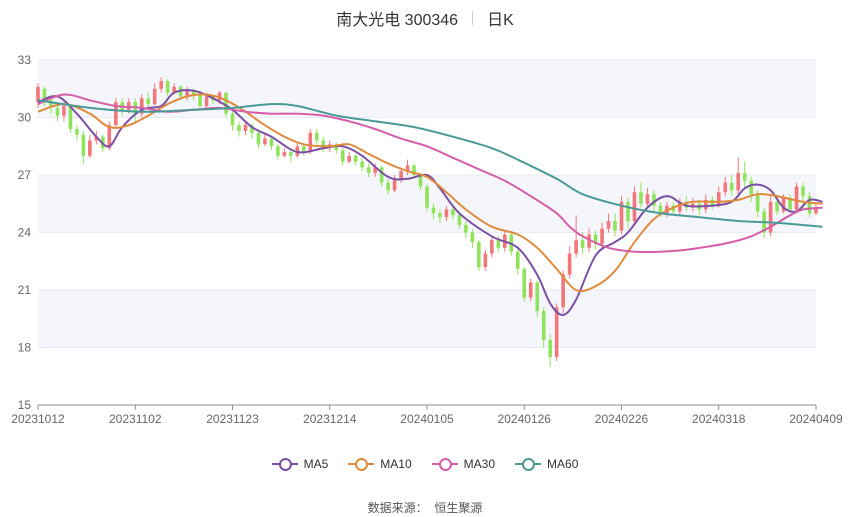 This screenshot has width=850, height=517. Describe the element at coordinates (232, 419) in the screenshot. I see `x-tick-label: 20231123` at that location.